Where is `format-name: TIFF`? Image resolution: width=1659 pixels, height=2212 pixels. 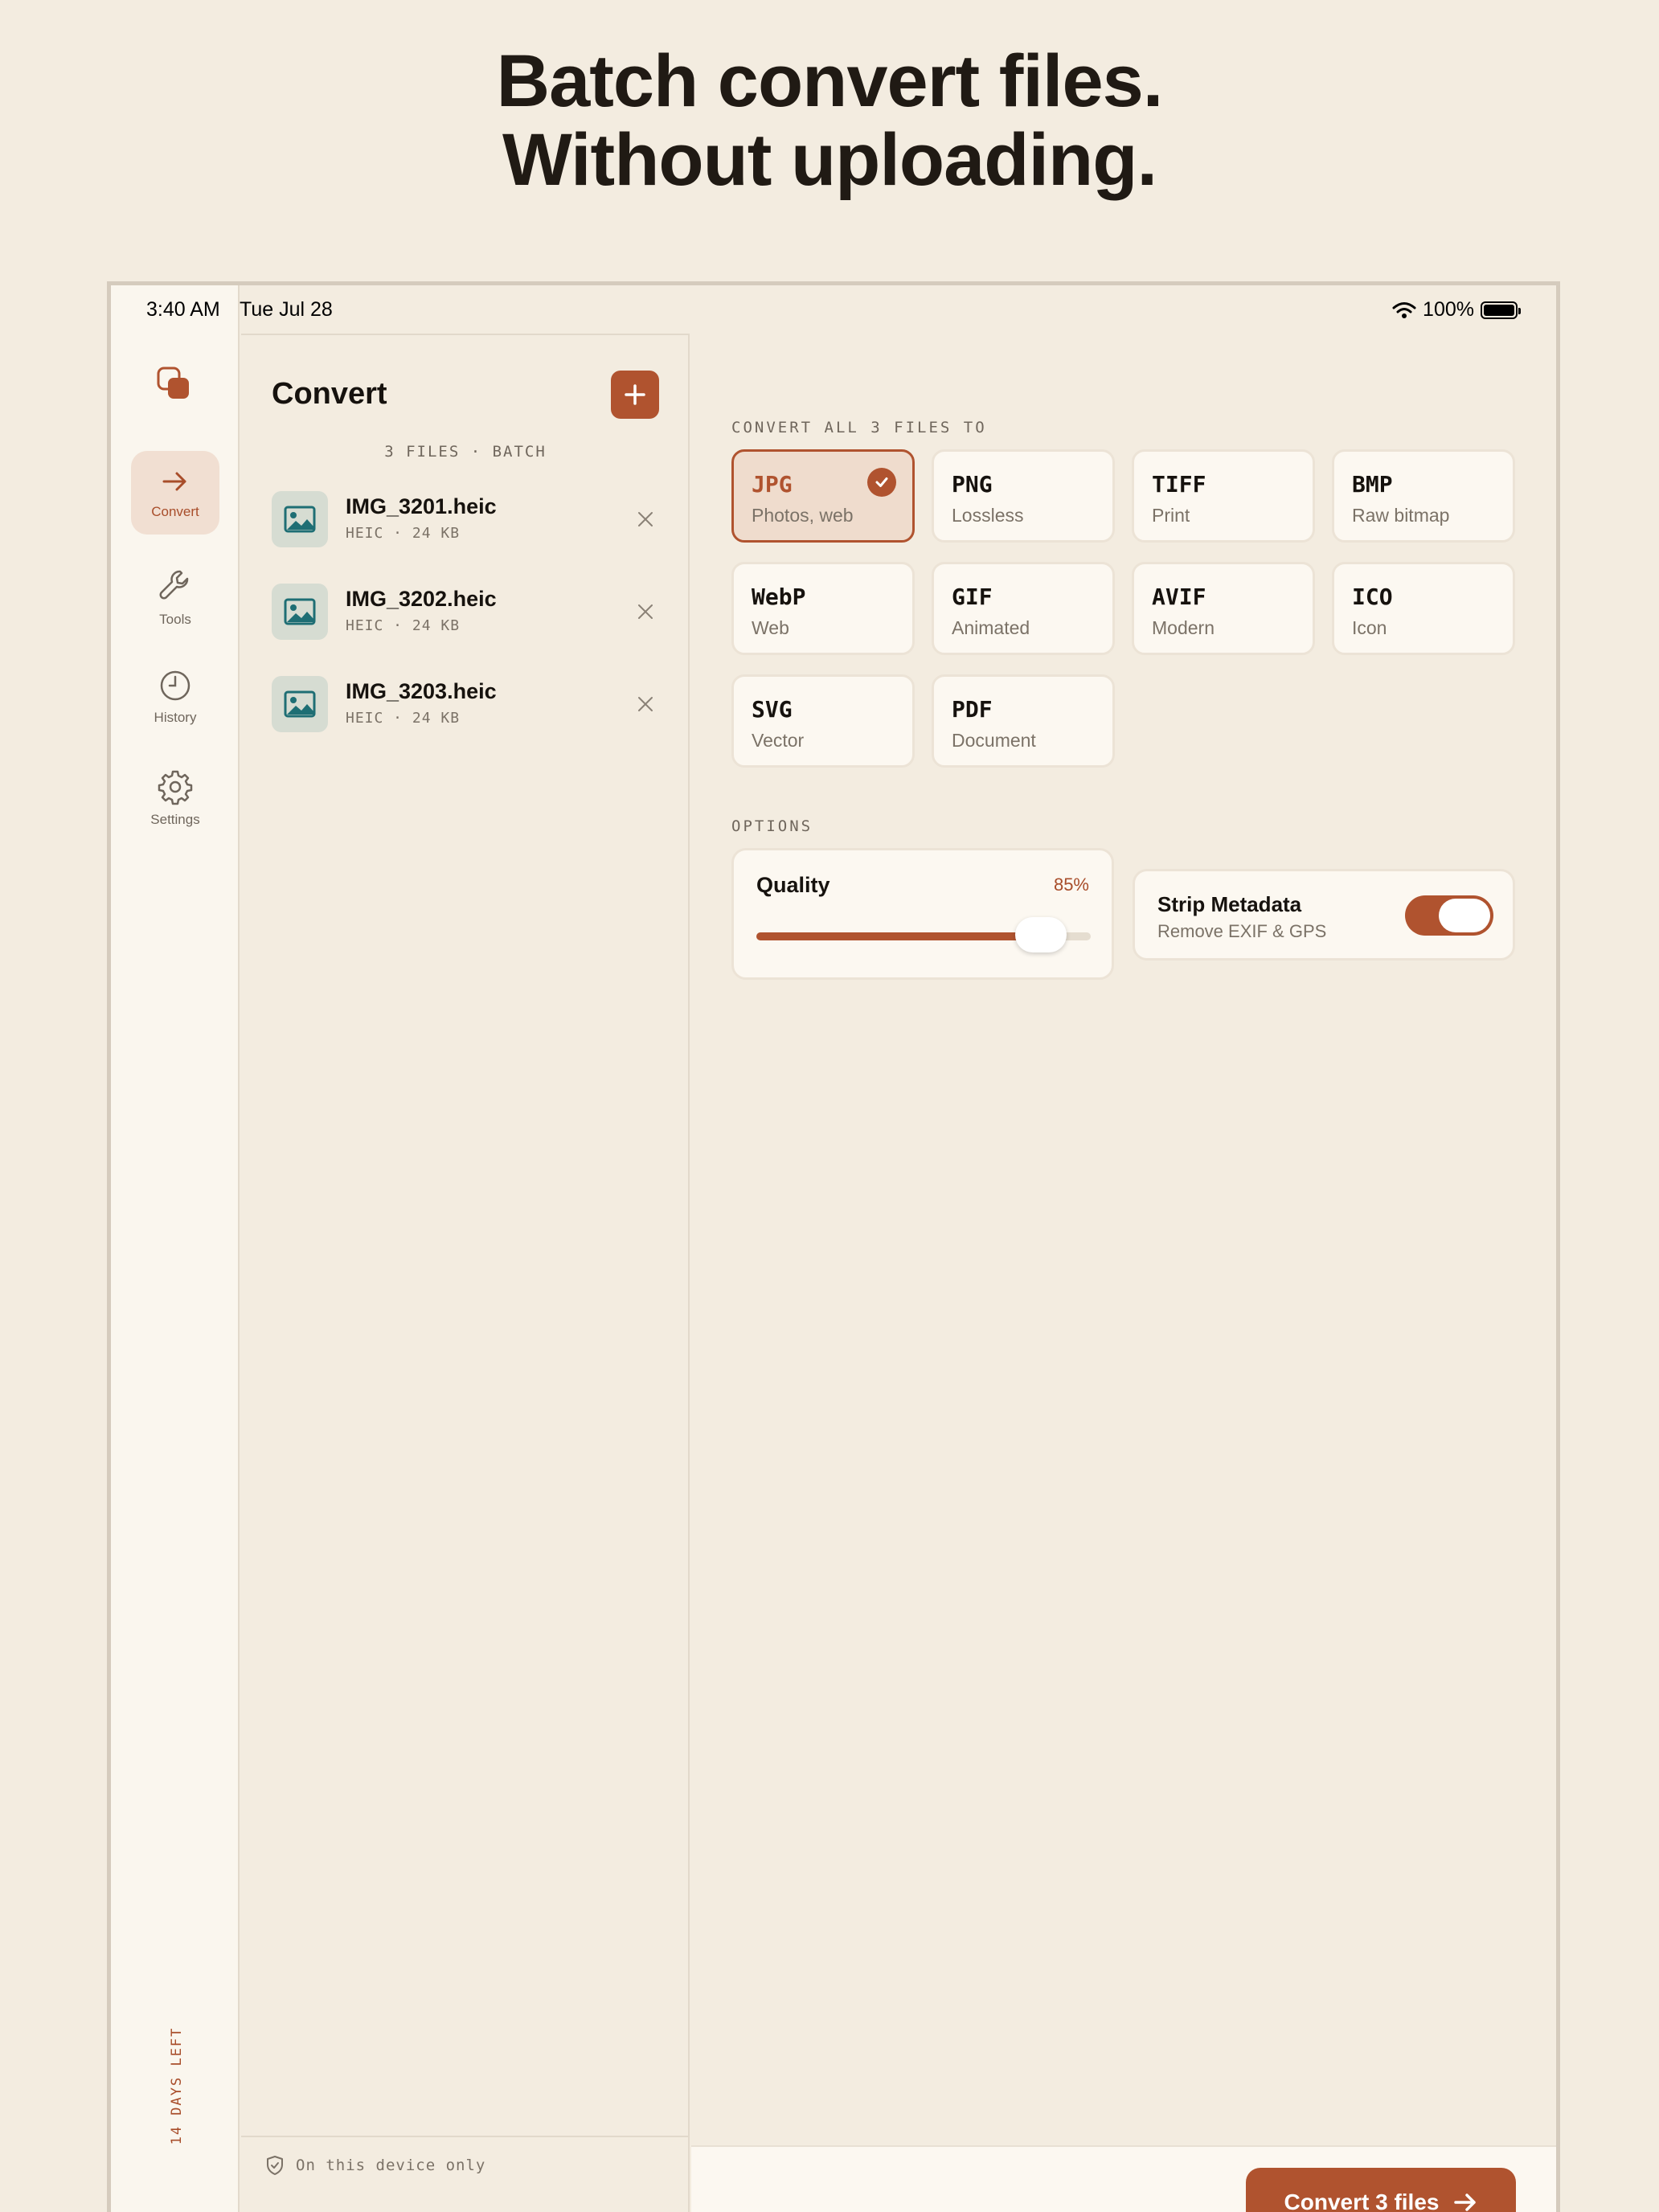
format-name: TIFF is located at coordinates (1179, 485).